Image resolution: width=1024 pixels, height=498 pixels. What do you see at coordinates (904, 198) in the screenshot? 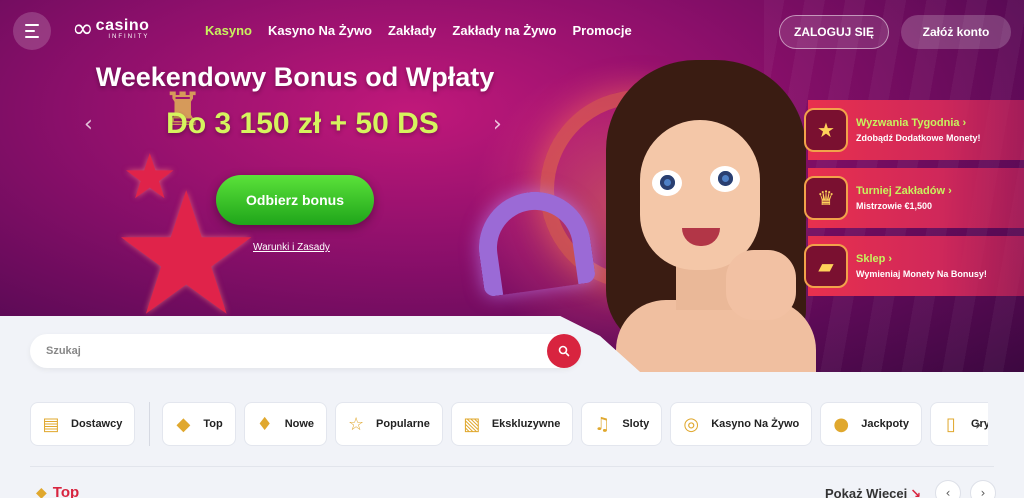
I see `side-promo-text: Turniej Zakładów › Mistrzowie €1,500` at bounding box center [904, 198].